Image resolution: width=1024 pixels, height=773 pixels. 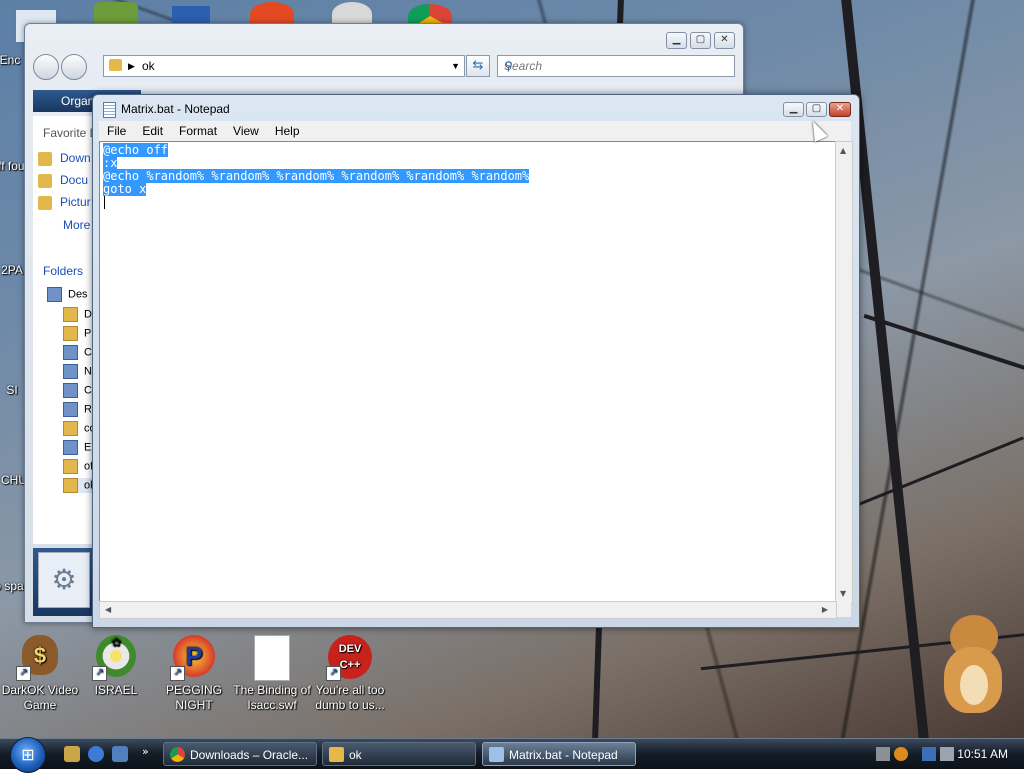 What do you see at coordinates (115, 658) in the screenshot?
I see `flower-icon: ✿ ↗` at bounding box center [115, 658].